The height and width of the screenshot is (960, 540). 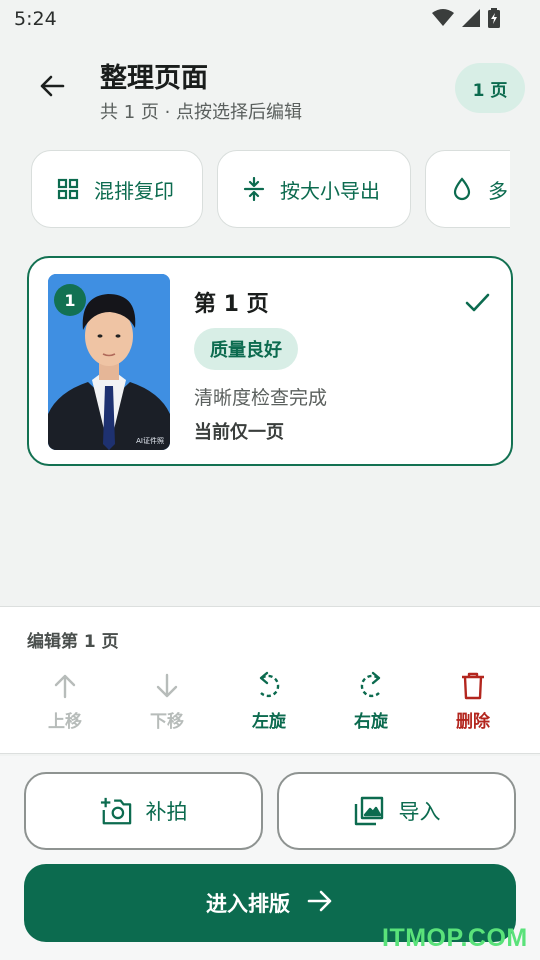 I want to click on import-label: 导入, so click(x=419, y=812).